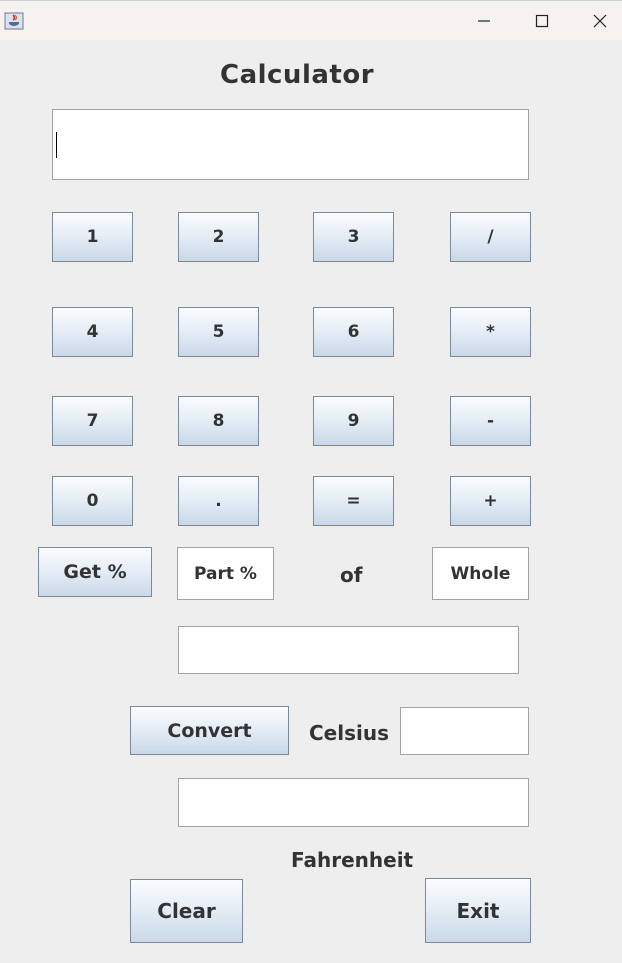  Describe the element at coordinates (92, 501) in the screenshot. I see `key-0: 0` at that location.